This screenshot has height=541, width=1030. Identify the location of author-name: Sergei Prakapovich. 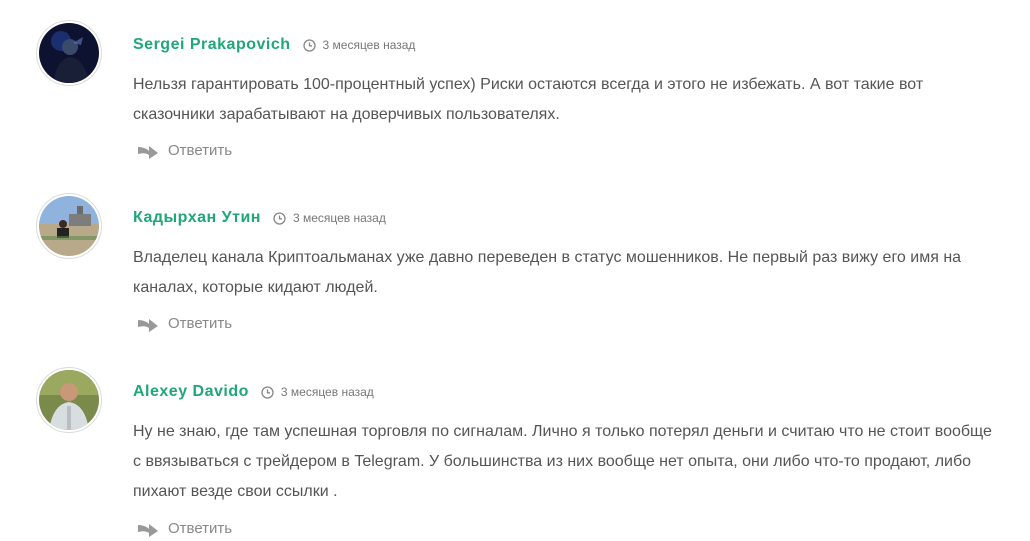
(212, 45).